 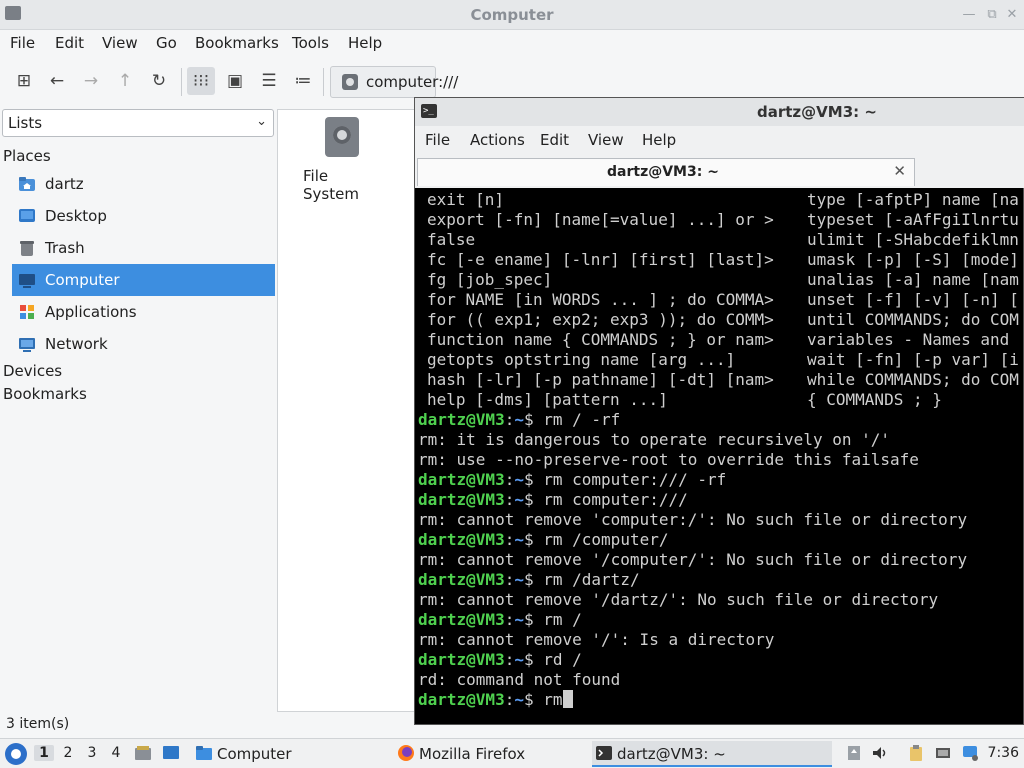 I want to click on sidebar-item-dartz: dartz, so click(x=143, y=184).